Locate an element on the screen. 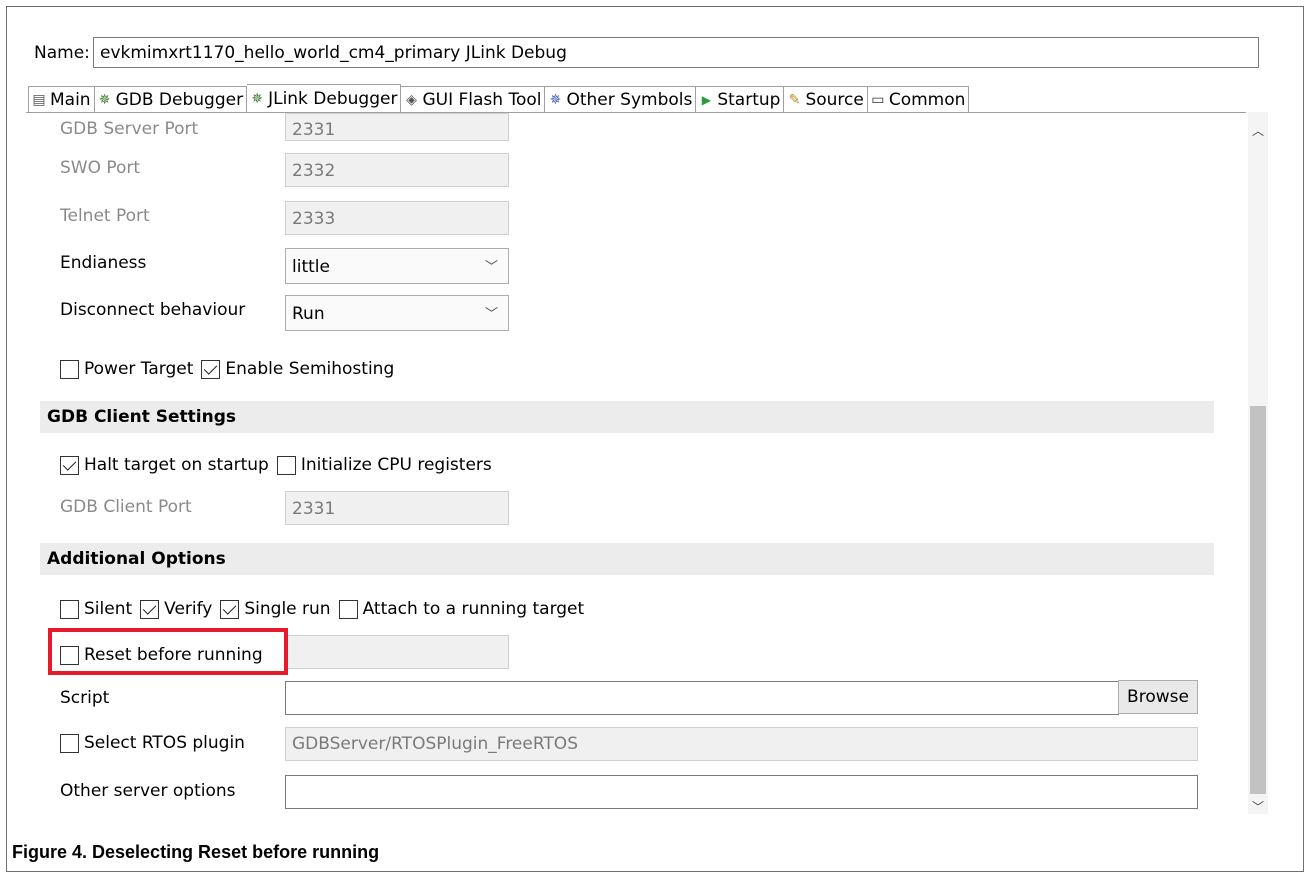 The height and width of the screenshot is (878, 1310). tab-other-symbols-label: Other Symbols is located at coordinates (629, 99).